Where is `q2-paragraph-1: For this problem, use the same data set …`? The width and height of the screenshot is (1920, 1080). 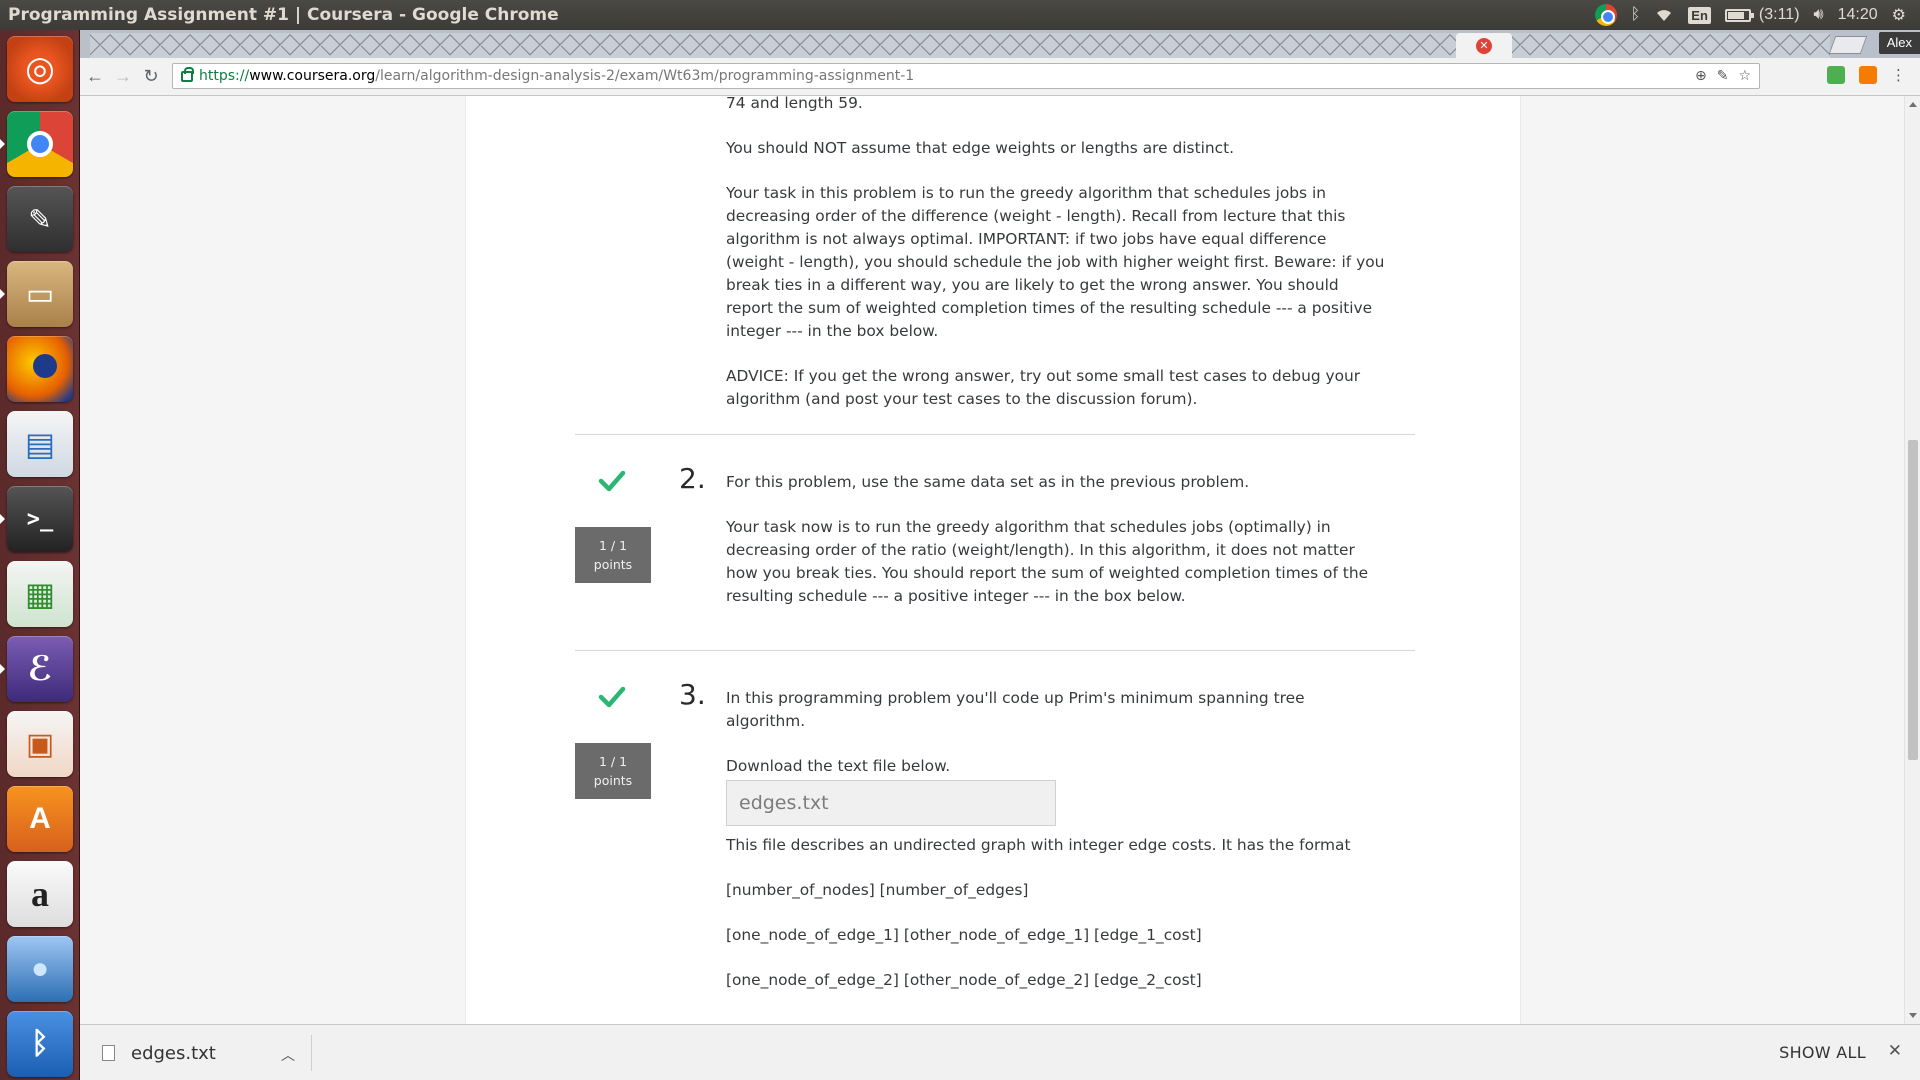 q2-paragraph-1: For this problem, use the same data set … is located at coordinates (988, 482).